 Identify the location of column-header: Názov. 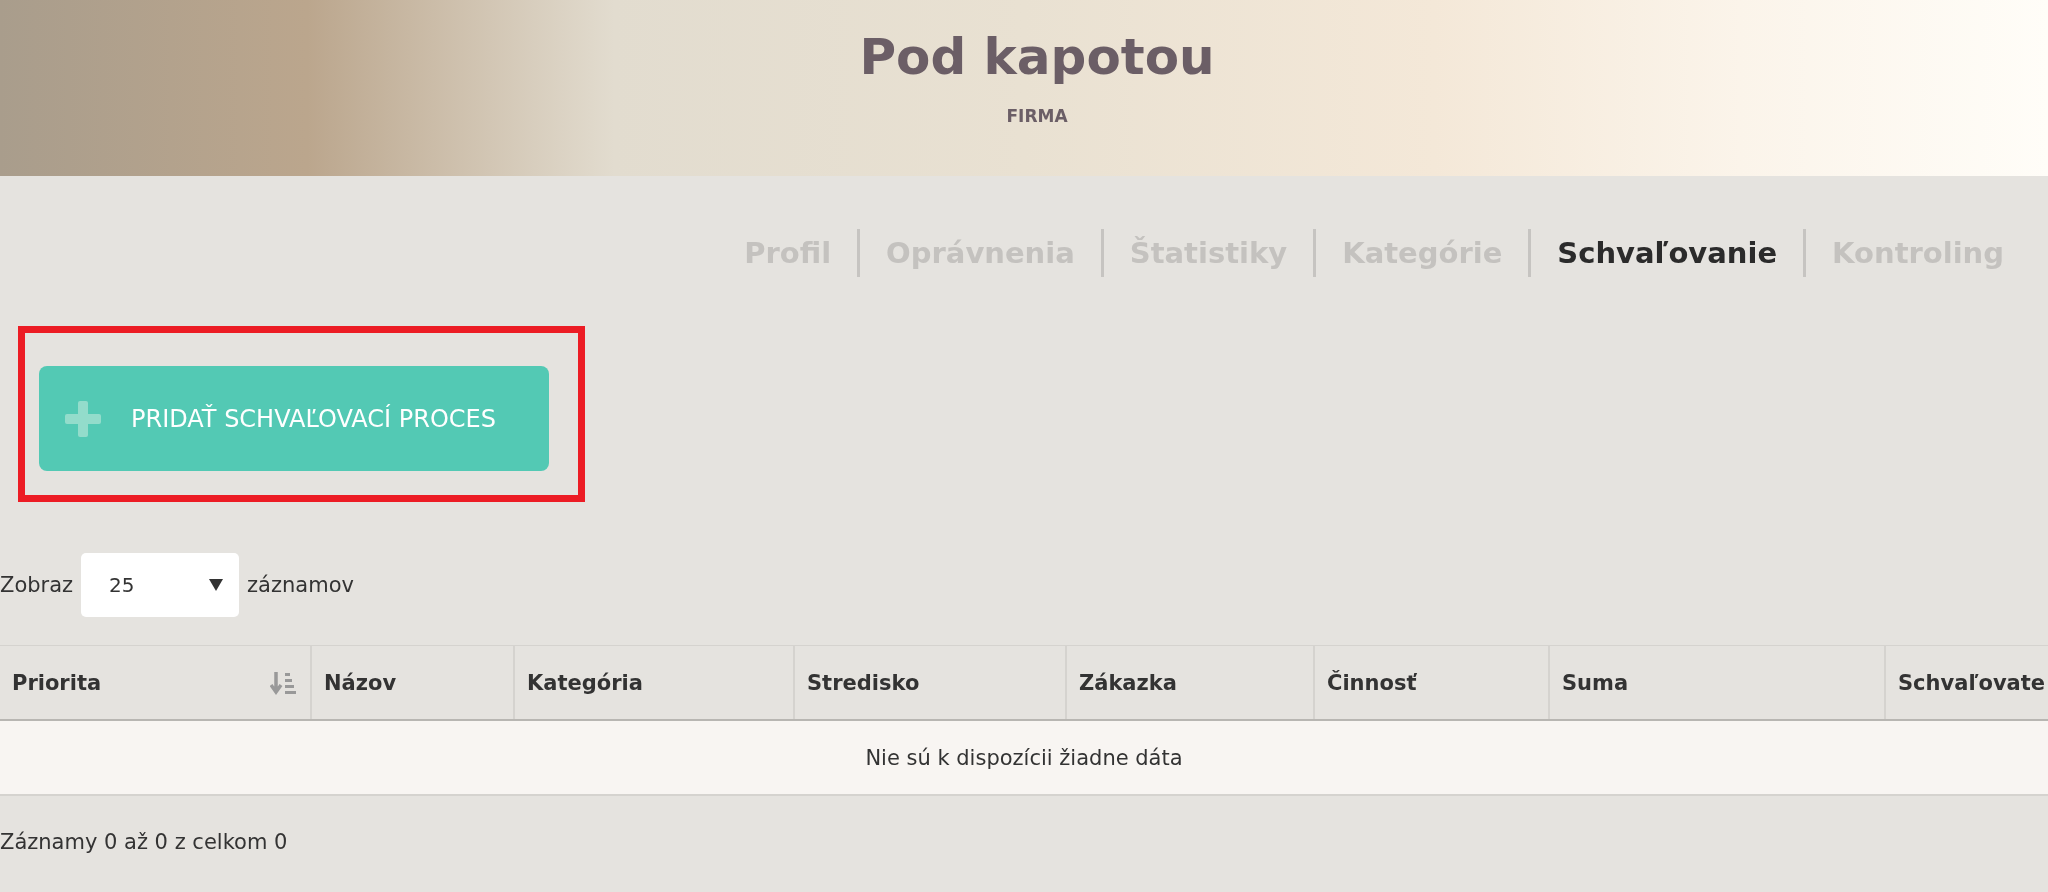
(413, 682).